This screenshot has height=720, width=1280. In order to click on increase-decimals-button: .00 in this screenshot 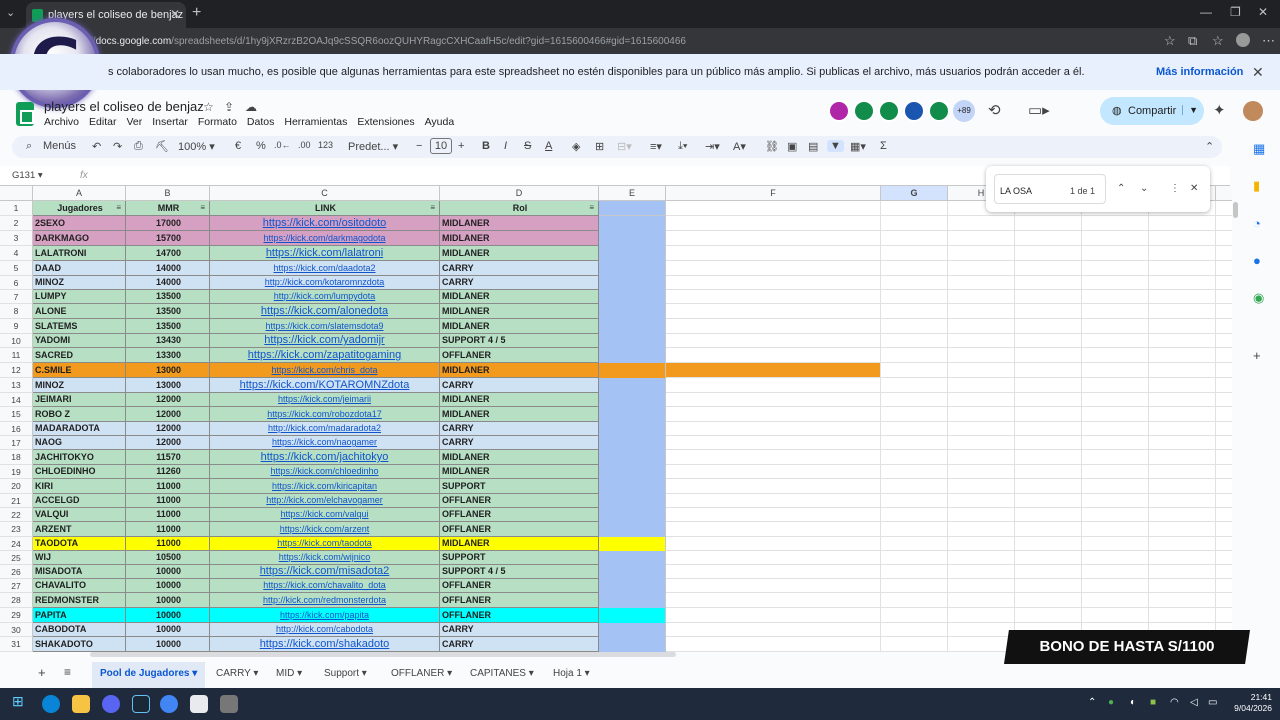, I will do `click(304, 145)`.